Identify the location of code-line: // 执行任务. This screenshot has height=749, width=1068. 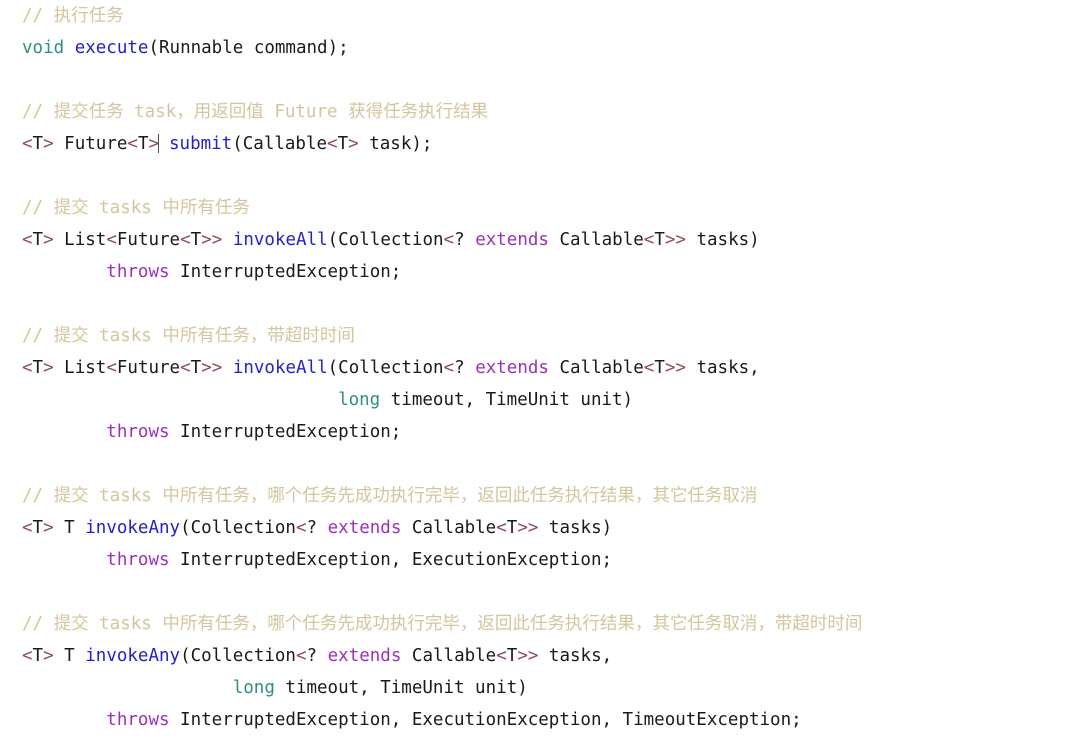
(534, 16).